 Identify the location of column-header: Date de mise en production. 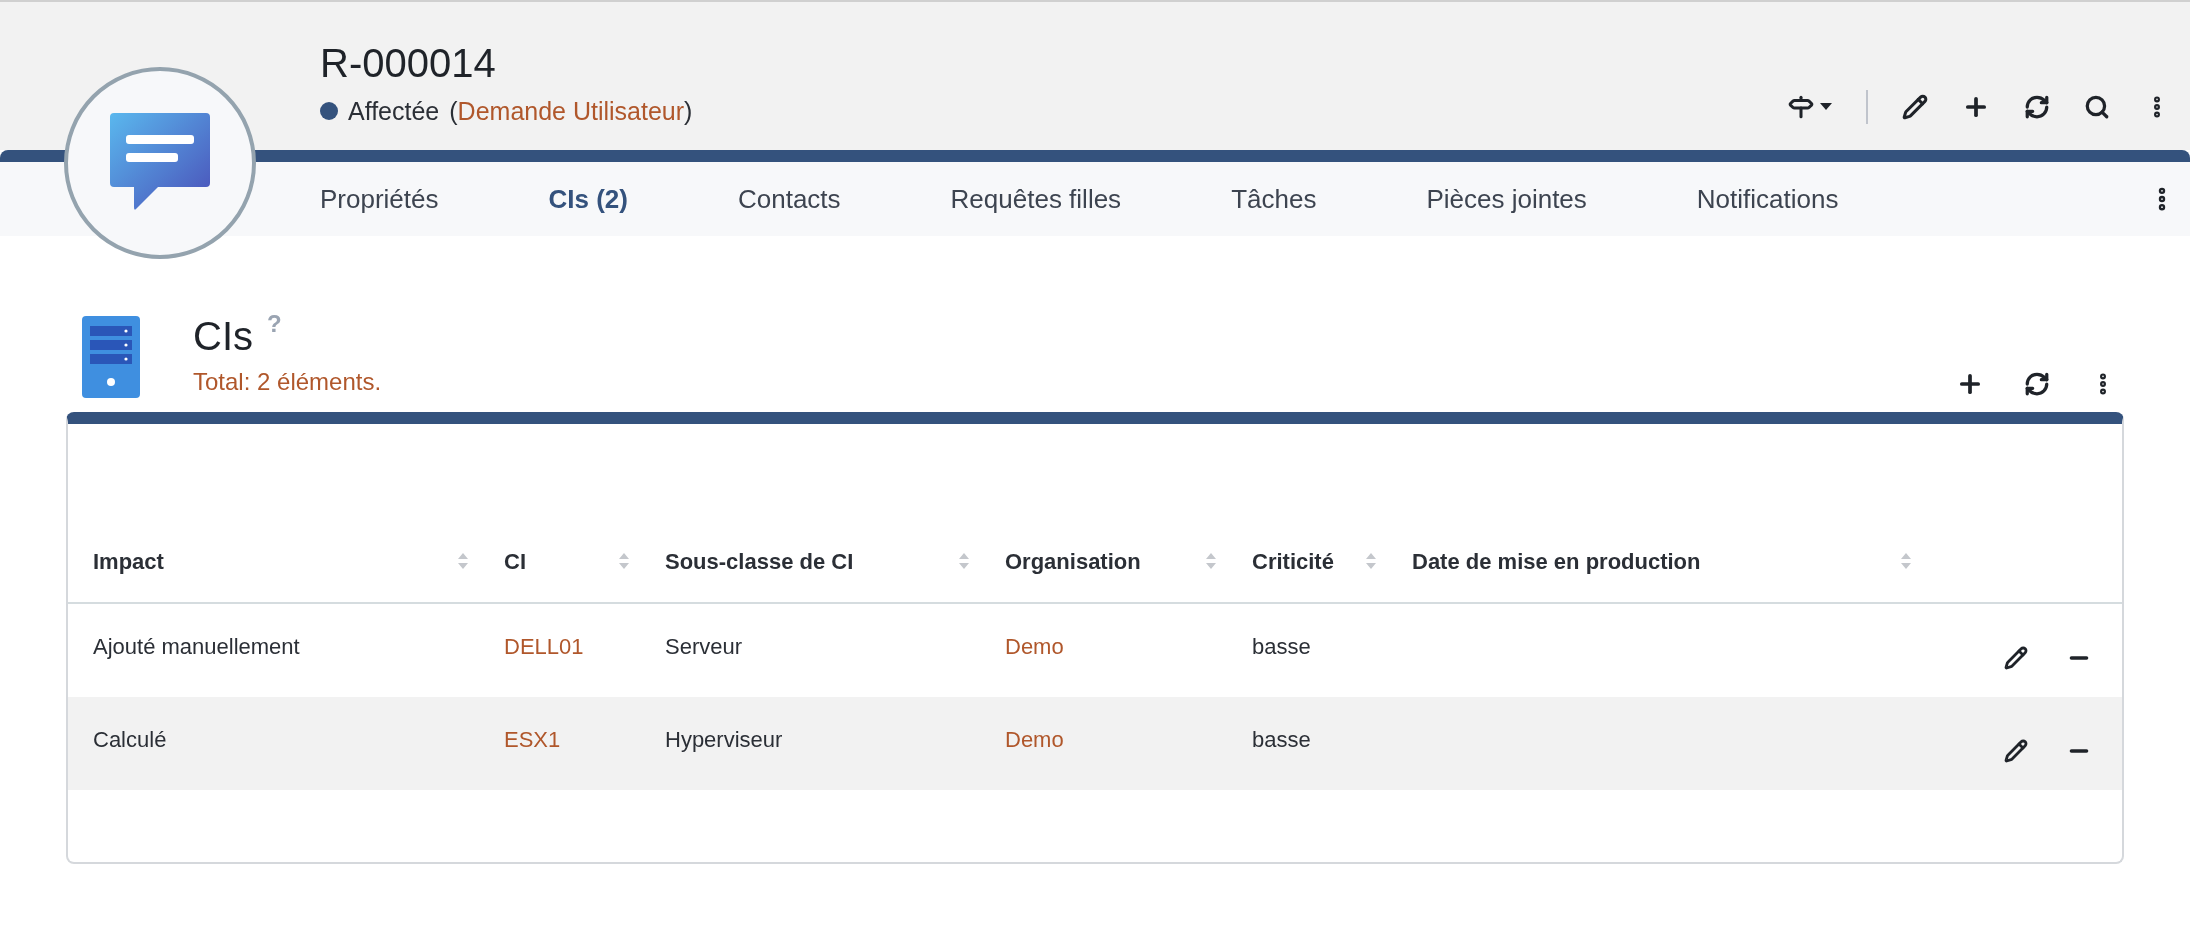
(1556, 561).